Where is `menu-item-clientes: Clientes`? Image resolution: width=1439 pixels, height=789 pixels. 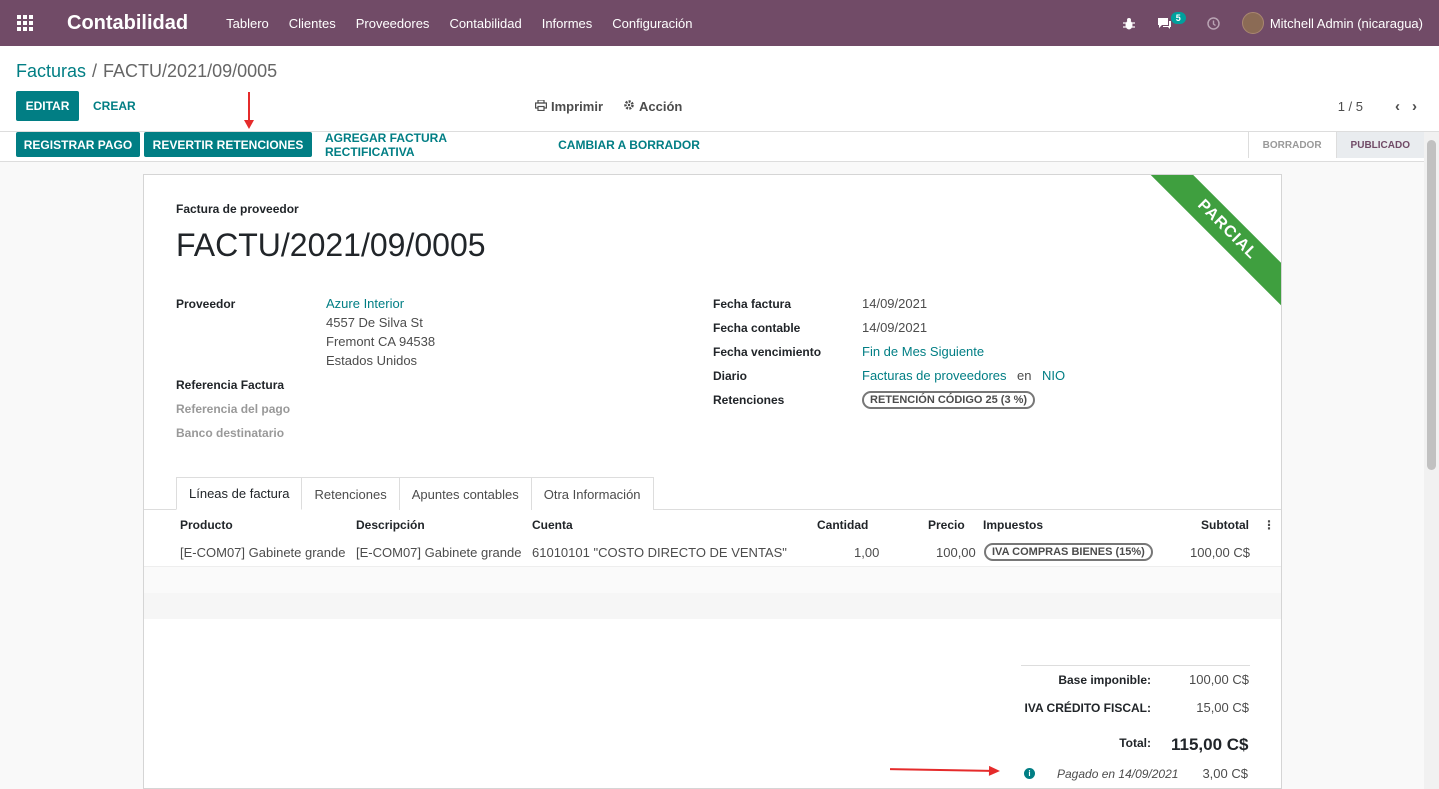
menu-item-clientes: Clientes is located at coordinates (312, 23).